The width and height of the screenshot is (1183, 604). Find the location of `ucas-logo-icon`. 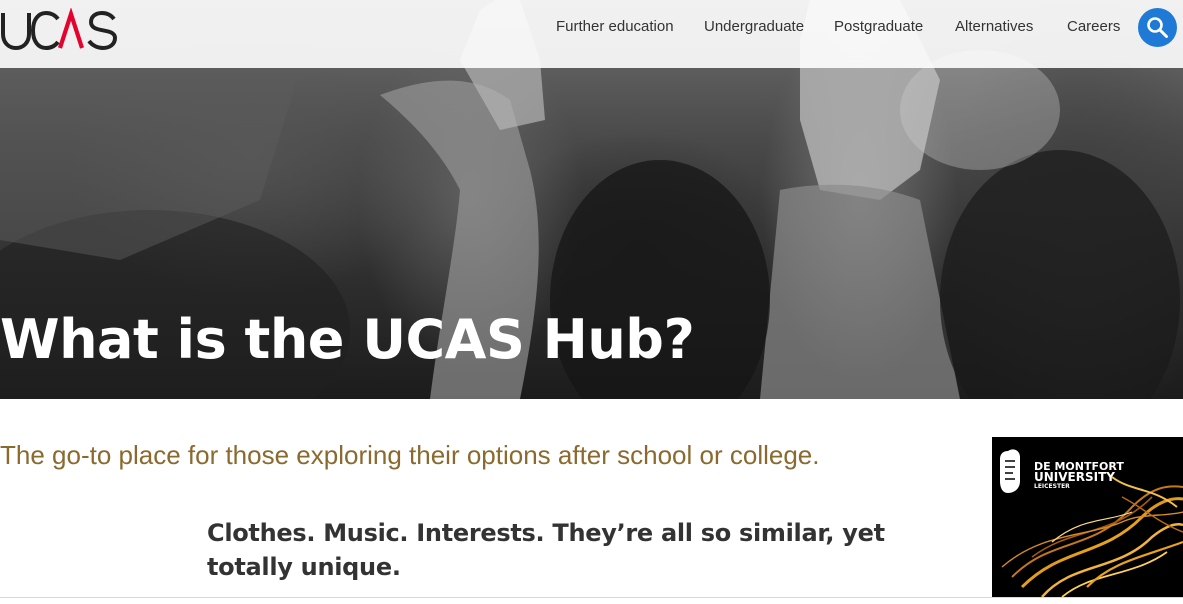

ucas-logo-icon is located at coordinates (59, 29).